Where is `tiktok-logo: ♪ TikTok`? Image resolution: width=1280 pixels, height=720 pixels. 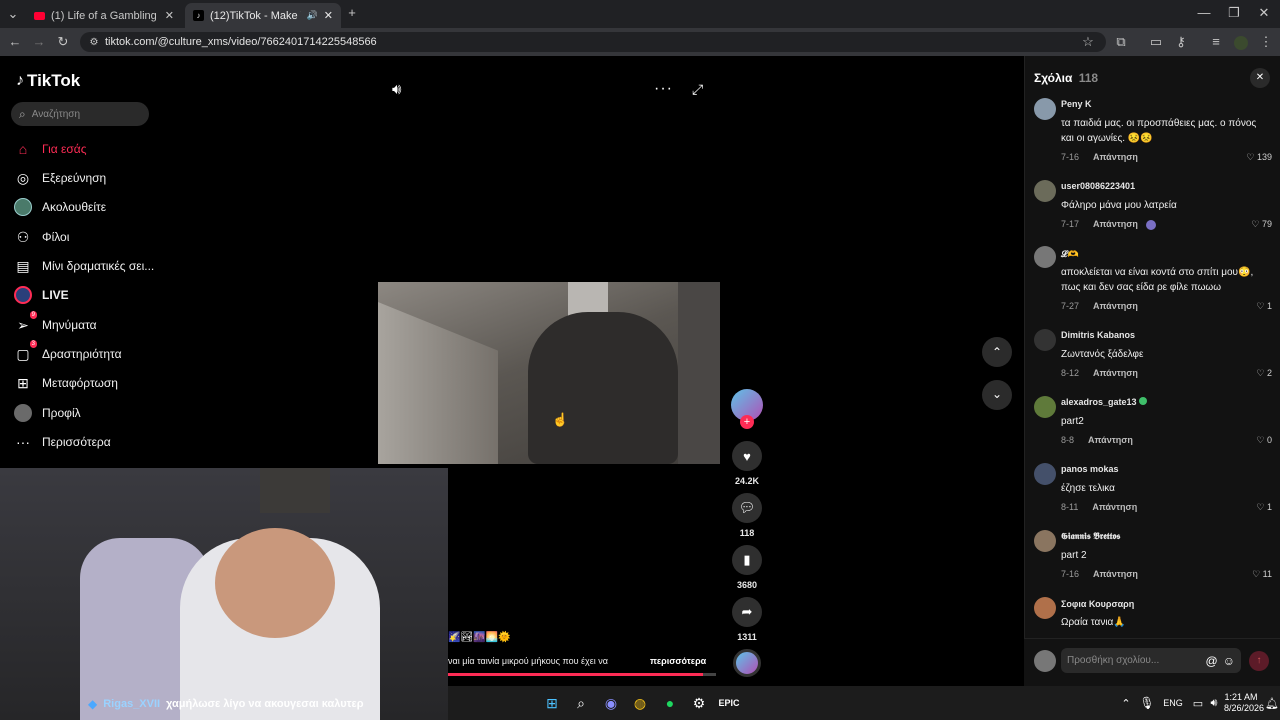
tiktok-logo: ♪ TikTok is located at coordinates (48, 81).